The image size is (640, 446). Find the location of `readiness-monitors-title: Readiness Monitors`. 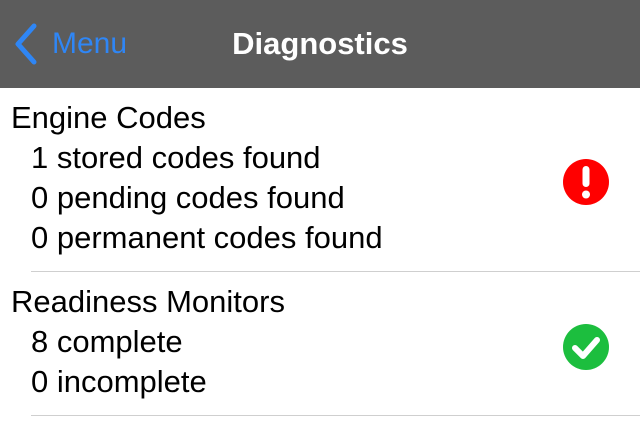

readiness-monitors-title: Readiness Monitors is located at coordinates (148, 301).